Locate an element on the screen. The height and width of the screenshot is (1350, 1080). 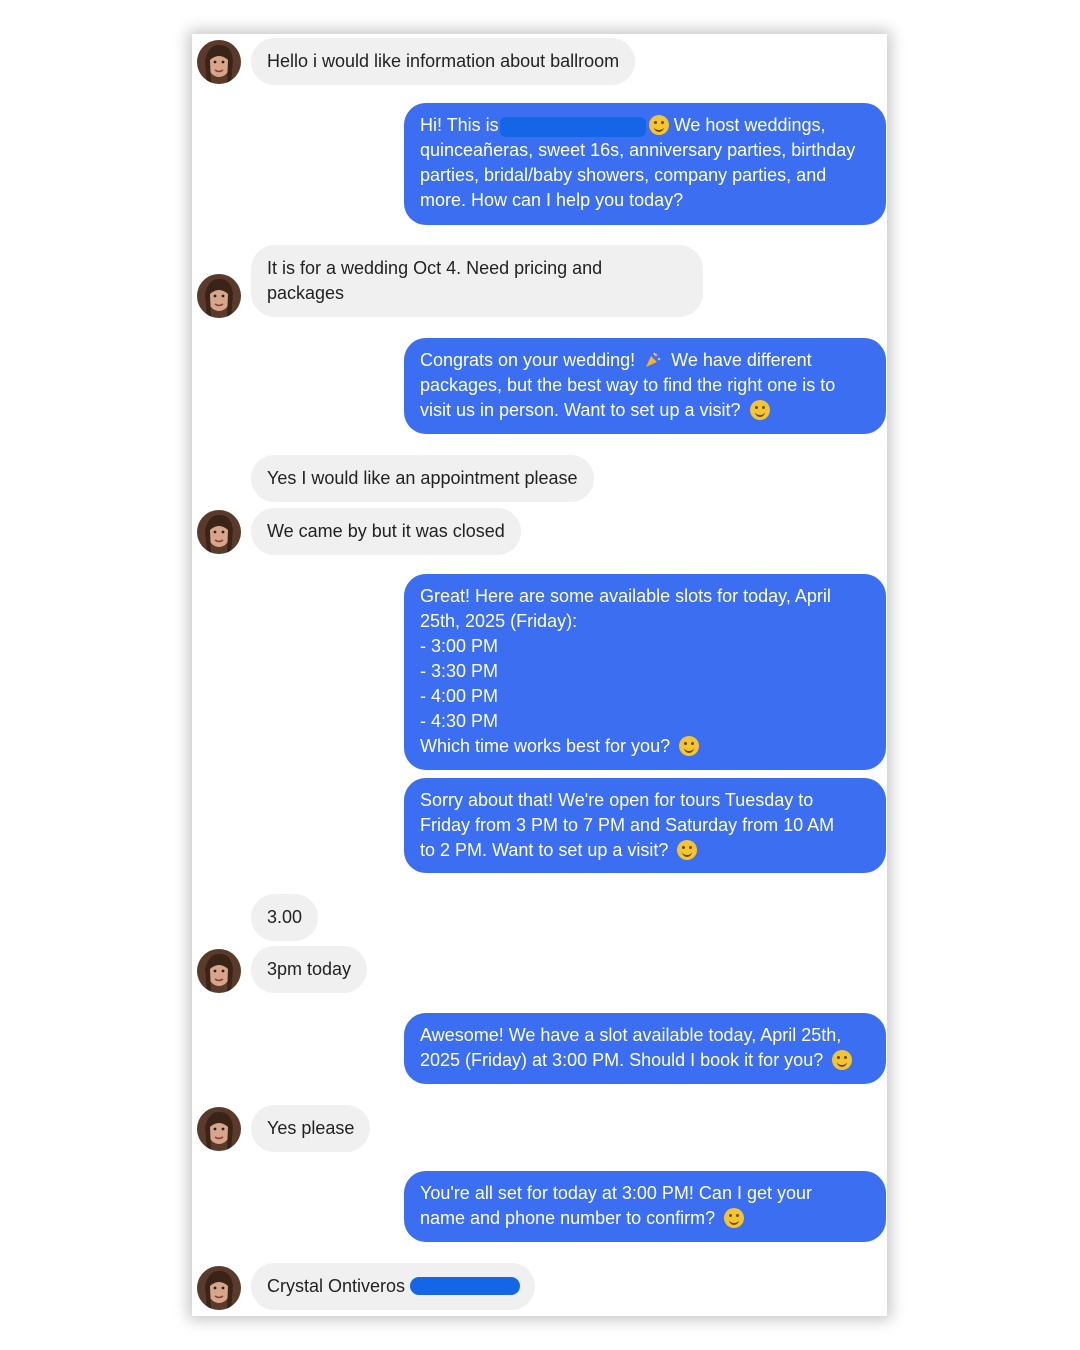
incoming-message: 3pm today is located at coordinates (309, 969).